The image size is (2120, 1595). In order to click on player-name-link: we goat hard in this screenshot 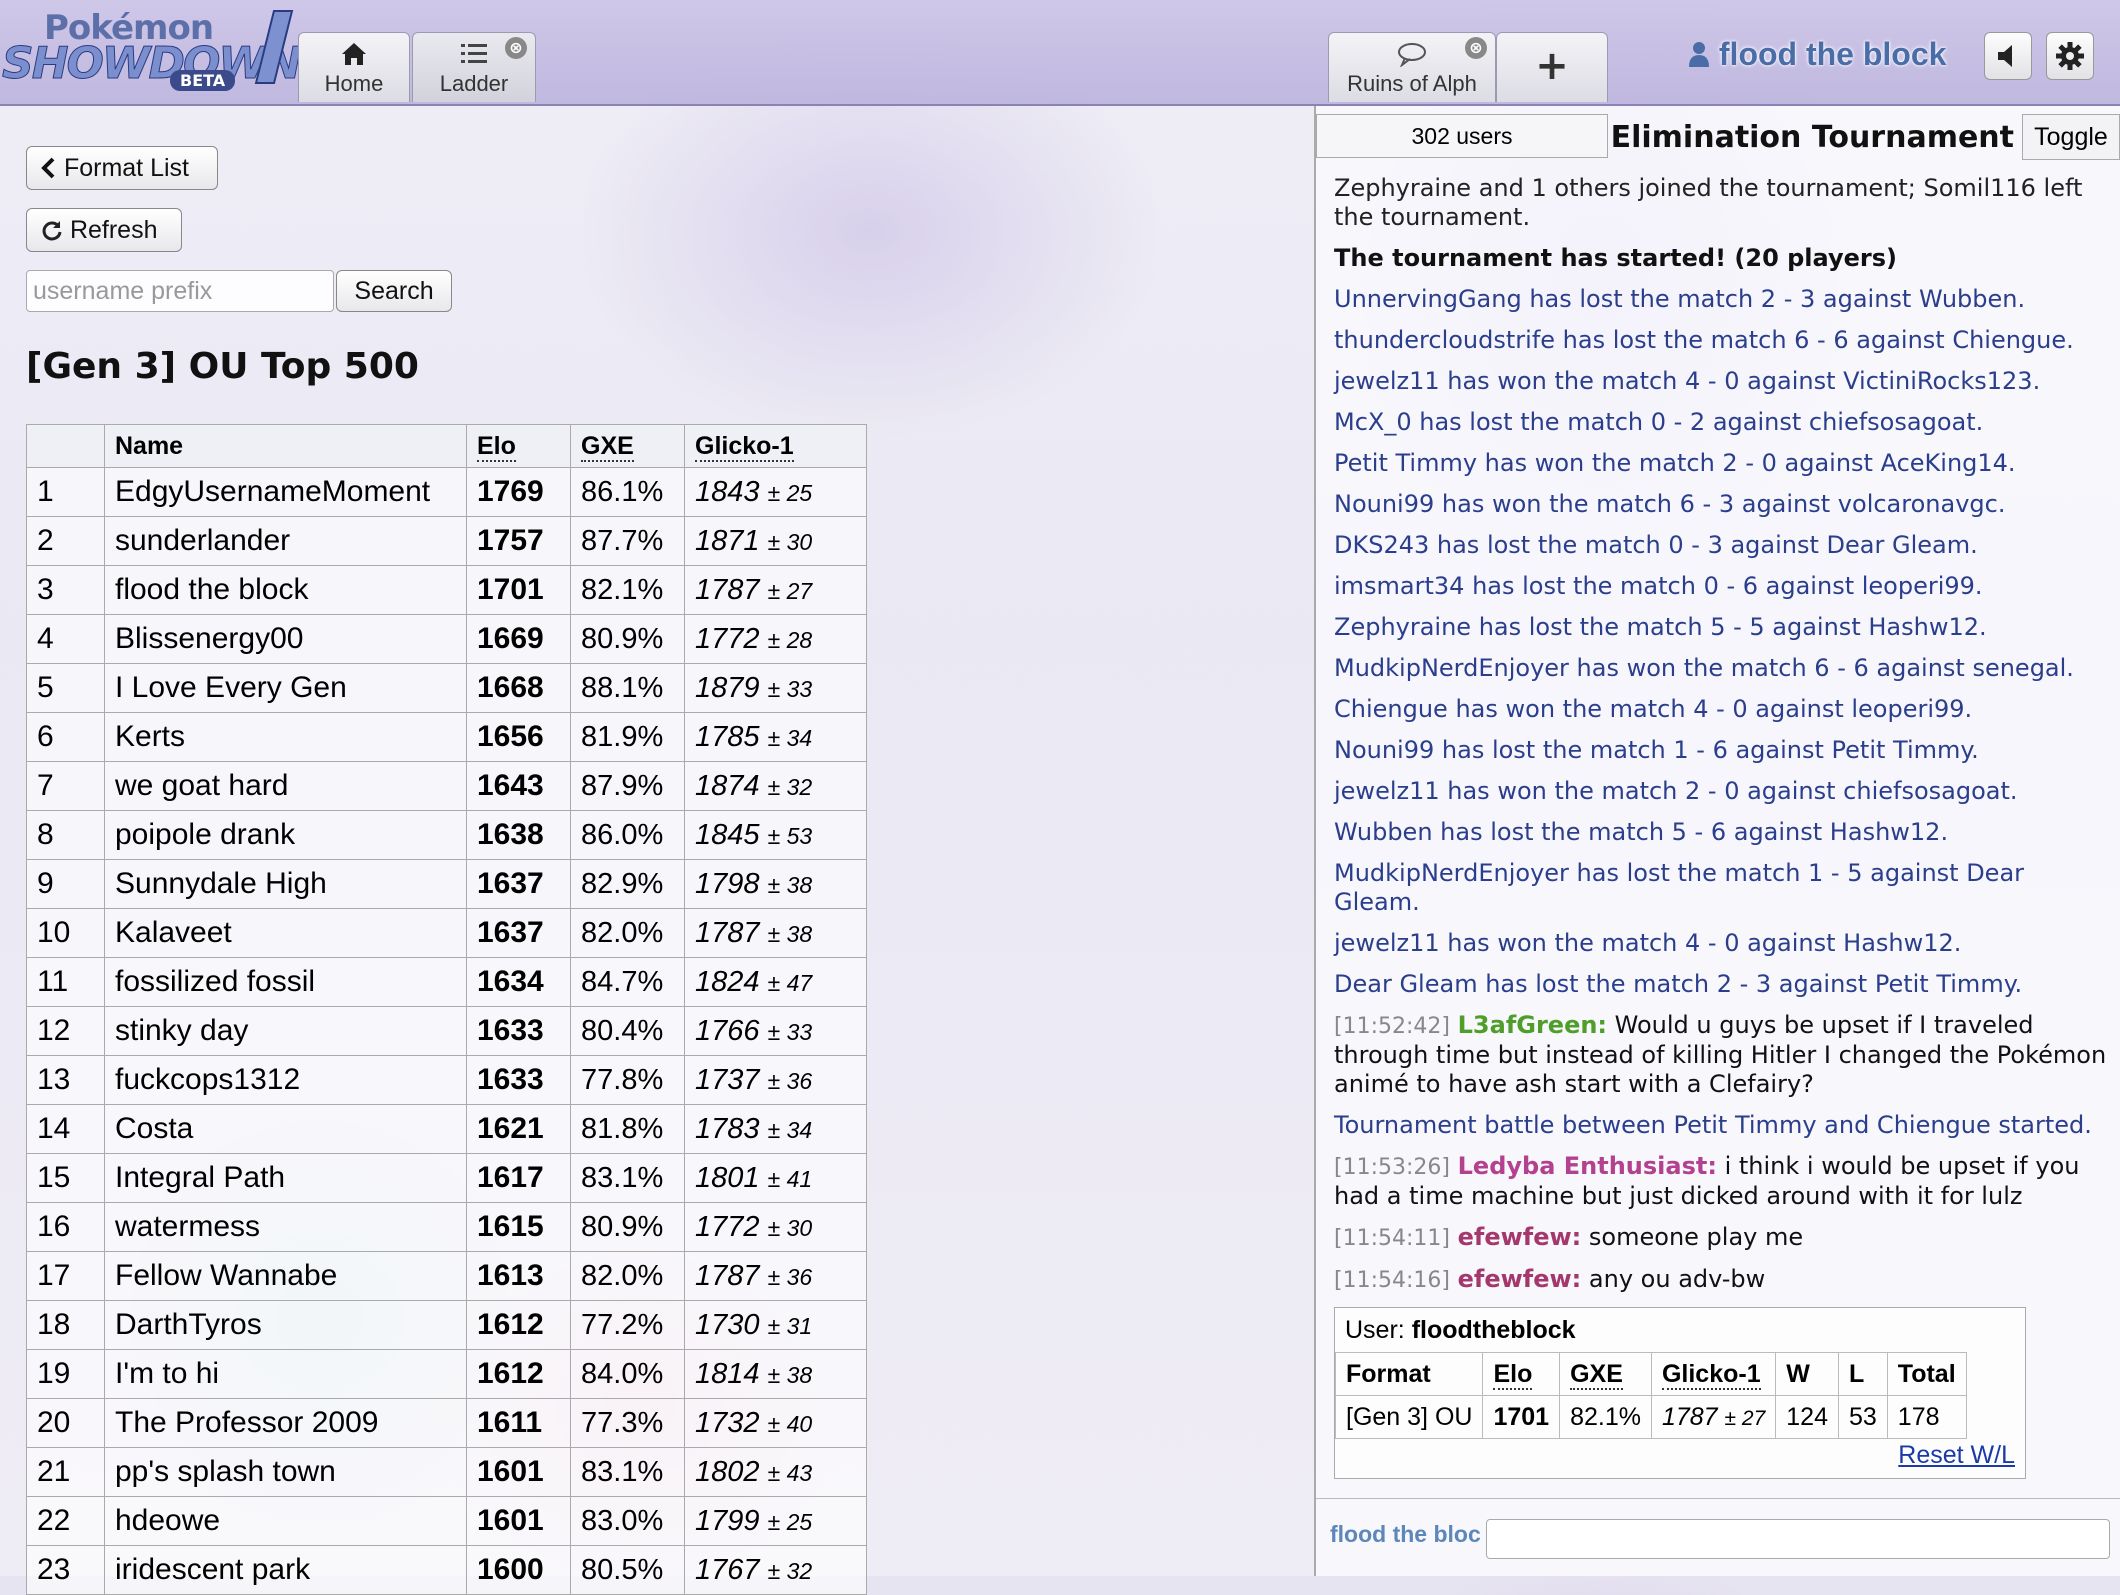, I will do `click(285, 786)`.